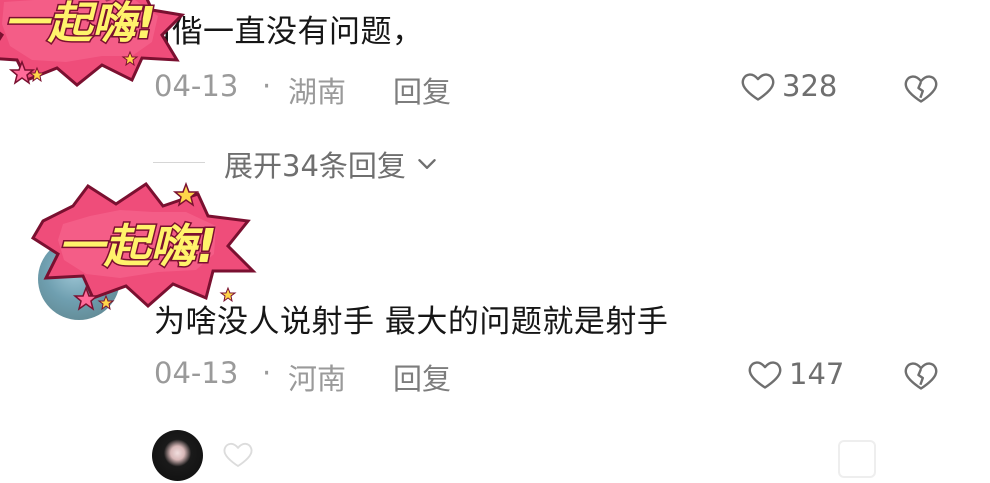 Image resolution: width=990 pixels, height=483 pixels. What do you see at coordinates (177, 455) in the screenshot?
I see `avatar` at bounding box center [177, 455].